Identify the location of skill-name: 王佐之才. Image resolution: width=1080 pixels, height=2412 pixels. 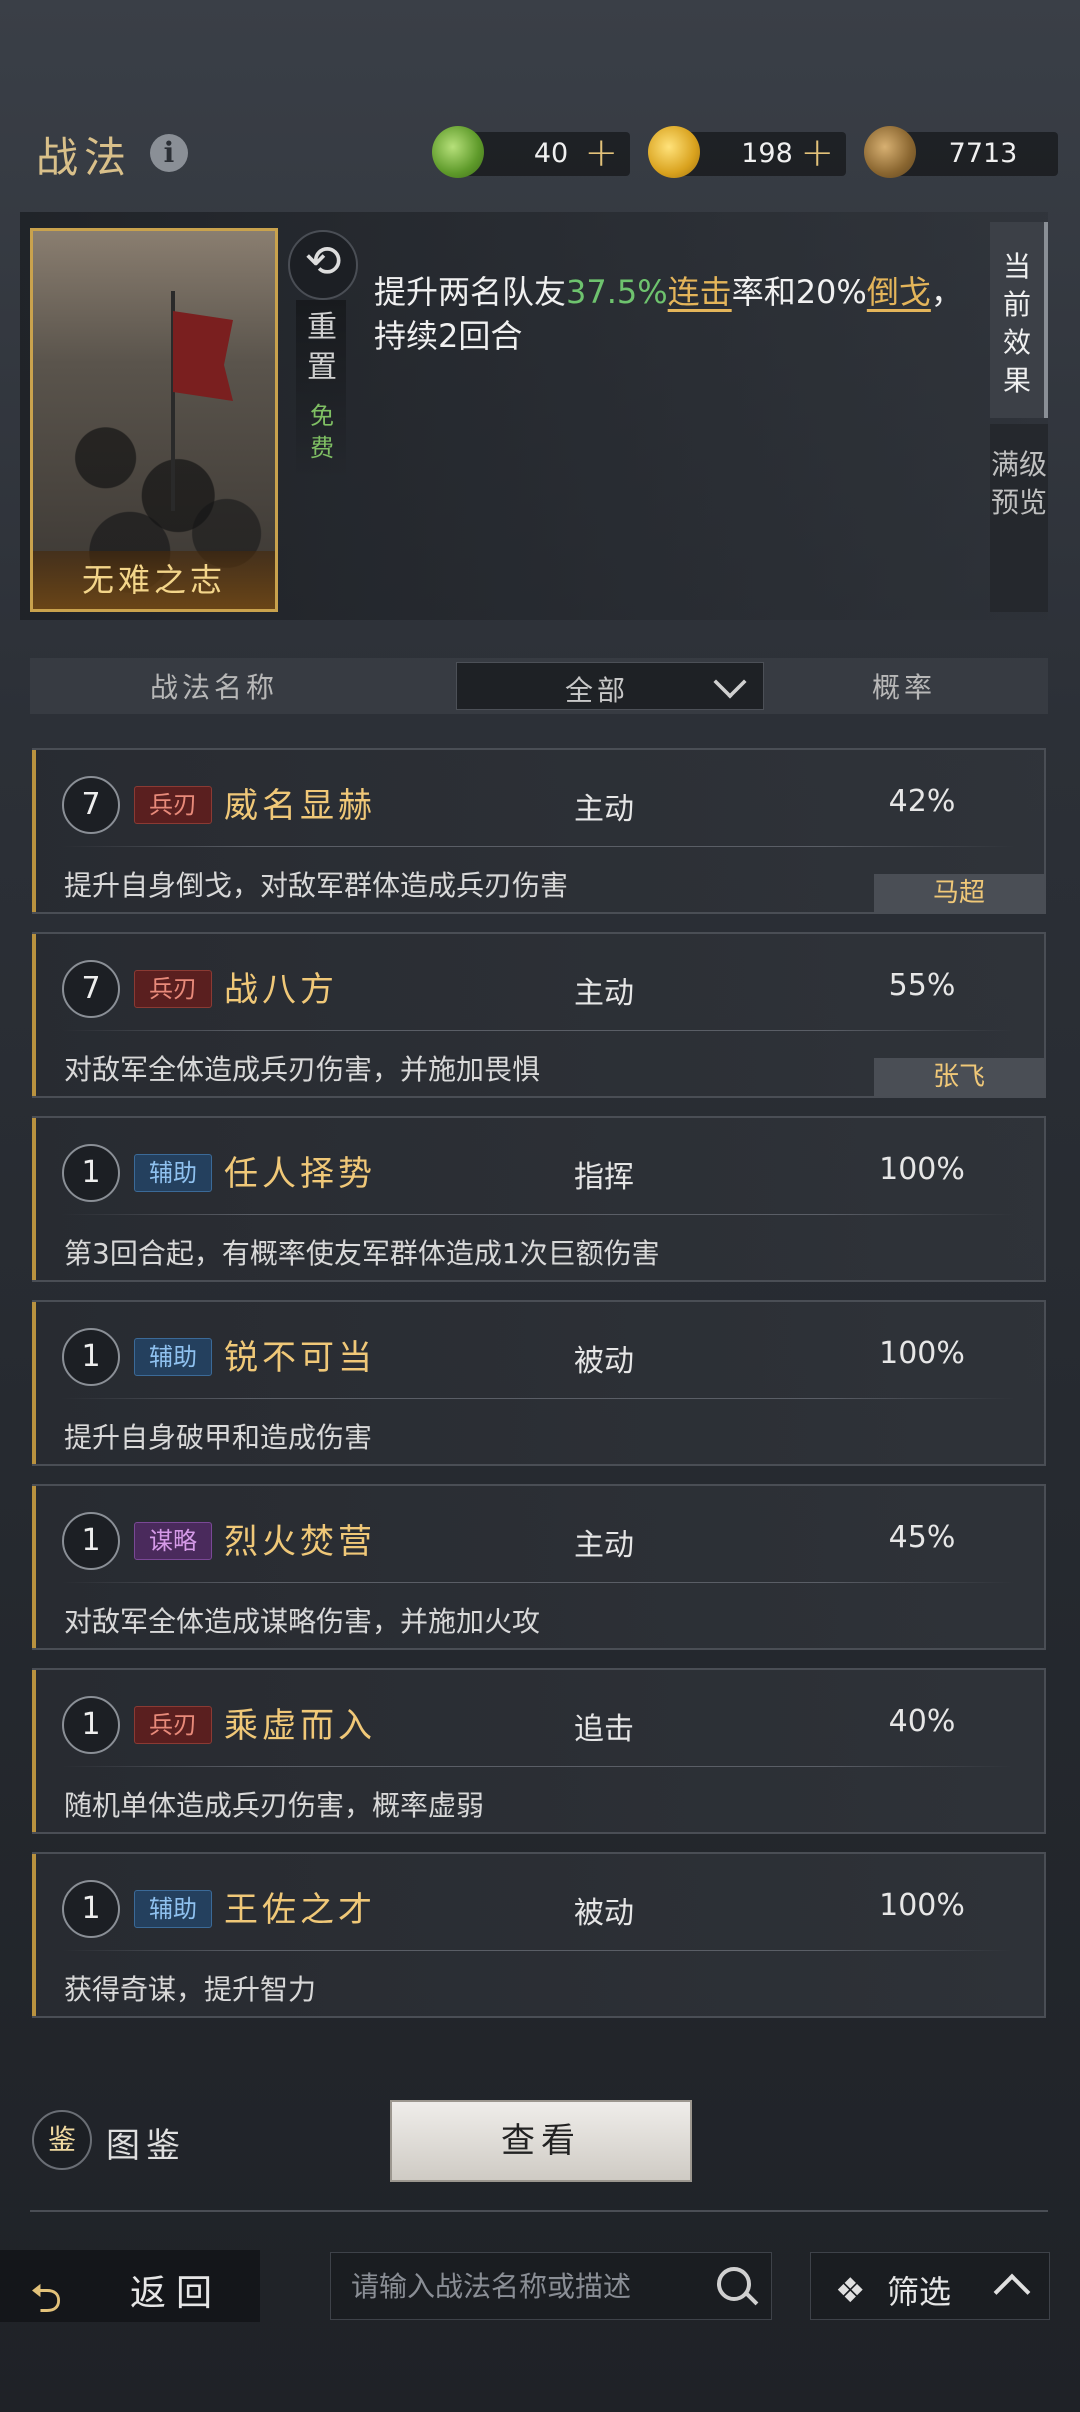
(300, 1910).